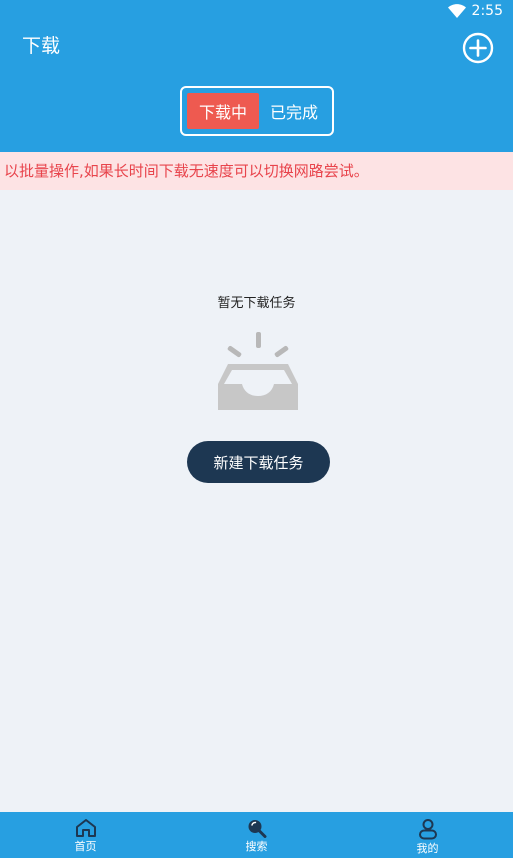 Image resolution: width=513 pixels, height=858 pixels. I want to click on nav-item-home: 首页, so click(85, 835).